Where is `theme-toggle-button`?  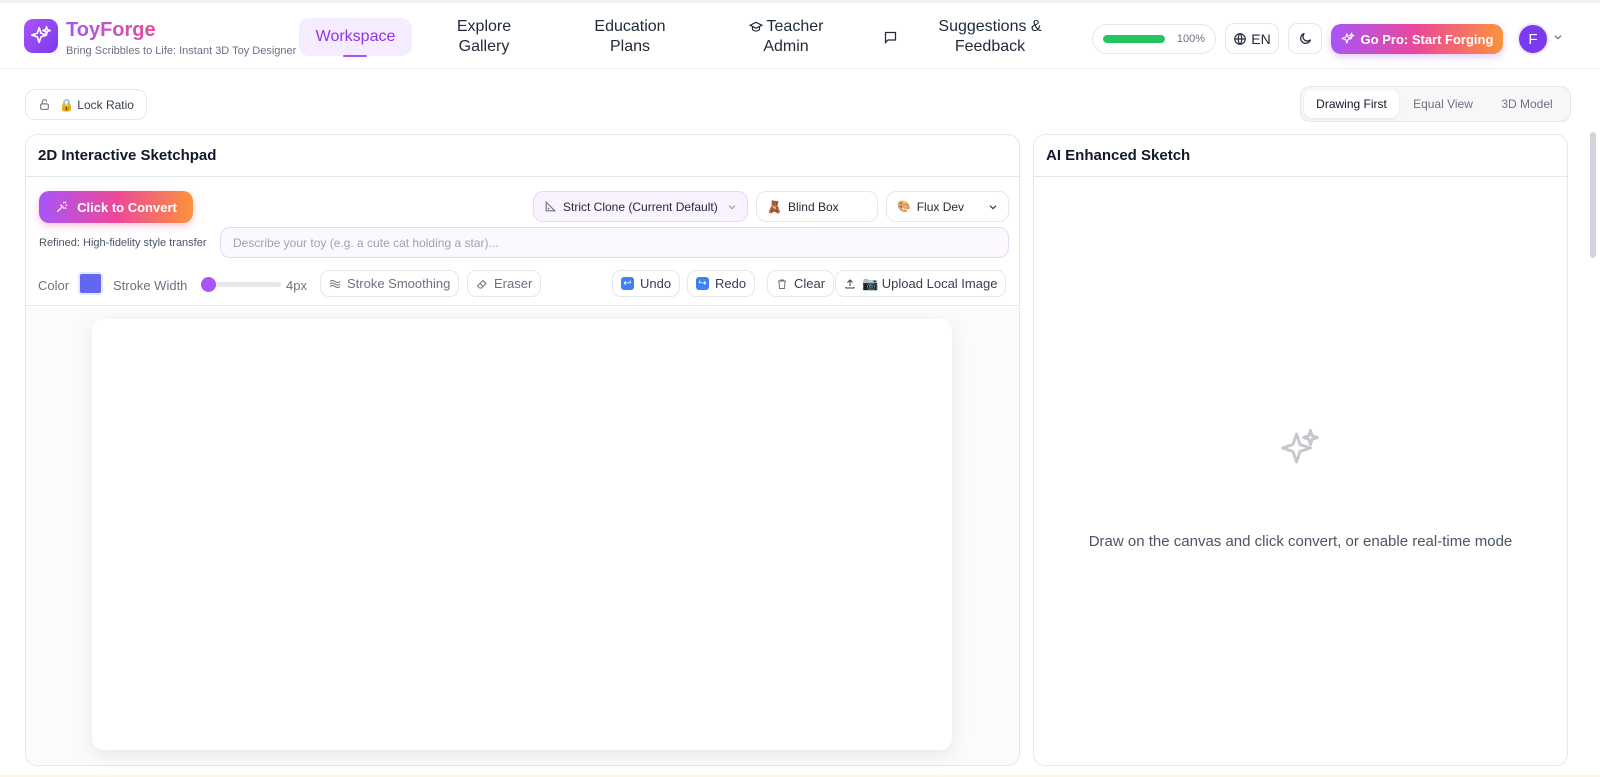 theme-toggle-button is located at coordinates (1305, 38).